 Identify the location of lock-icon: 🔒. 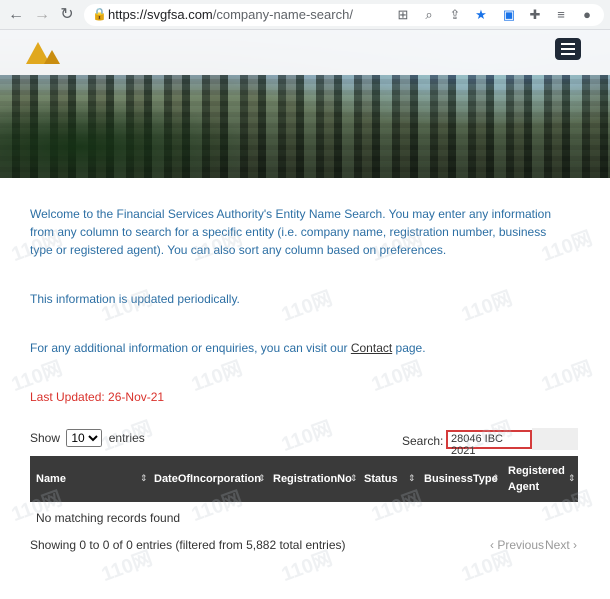
(99, 14).